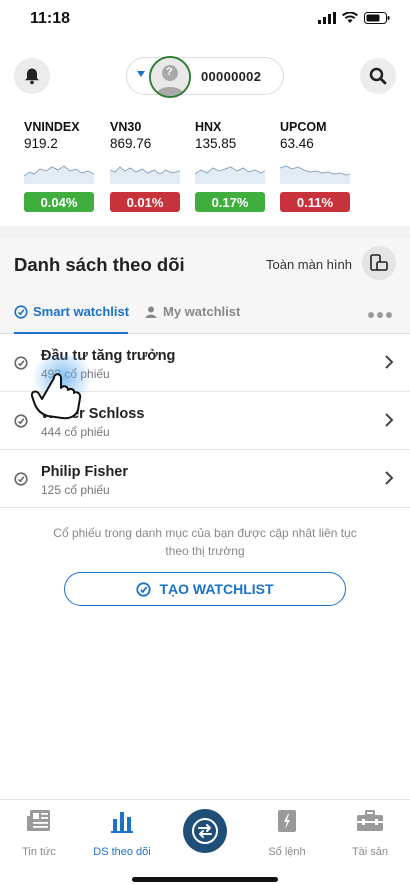  What do you see at coordinates (208, 127) in the screenshot?
I see `index-name: HNX` at bounding box center [208, 127].